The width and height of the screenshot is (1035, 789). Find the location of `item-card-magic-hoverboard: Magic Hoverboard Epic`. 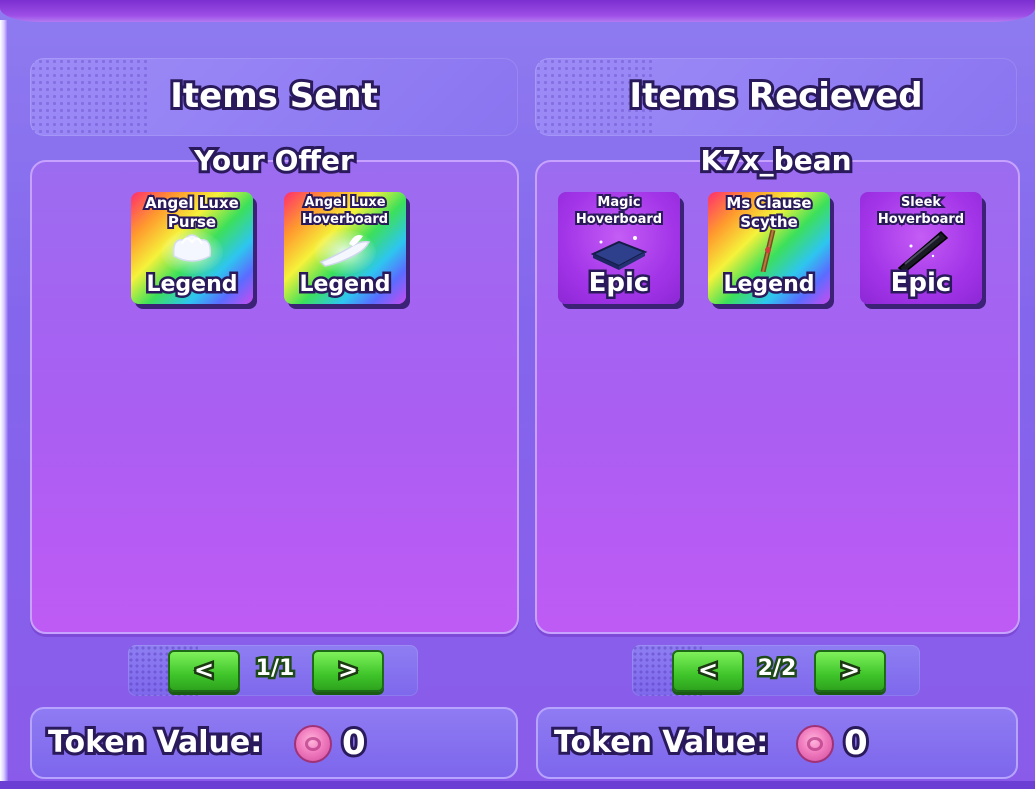

item-card-magic-hoverboard: Magic Hoverboard Epic is located at coordinates (619, 248).